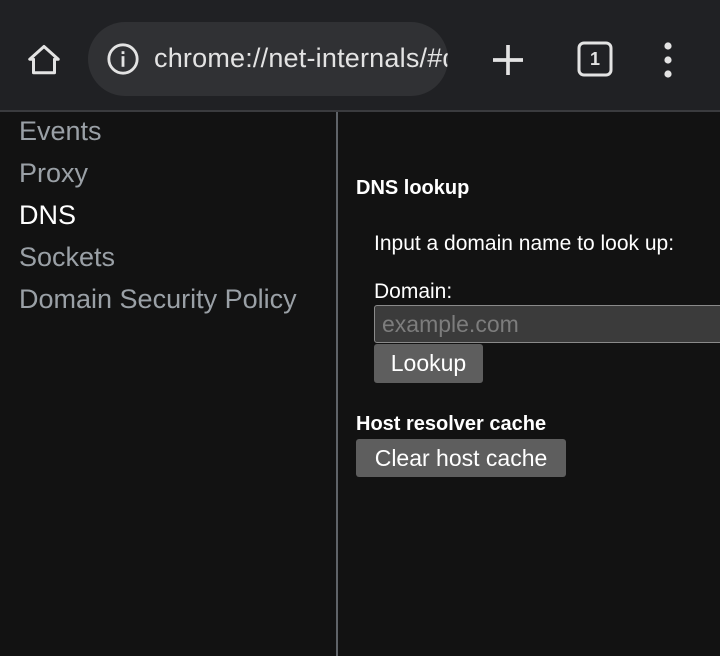 Image resolution: width=720 pixels, height=656 pixels. Describe the element at coordinates (158, 299) in the screenshot. I see `sidebar-item-domain-security-policy: Domain Security Policy` at that location.